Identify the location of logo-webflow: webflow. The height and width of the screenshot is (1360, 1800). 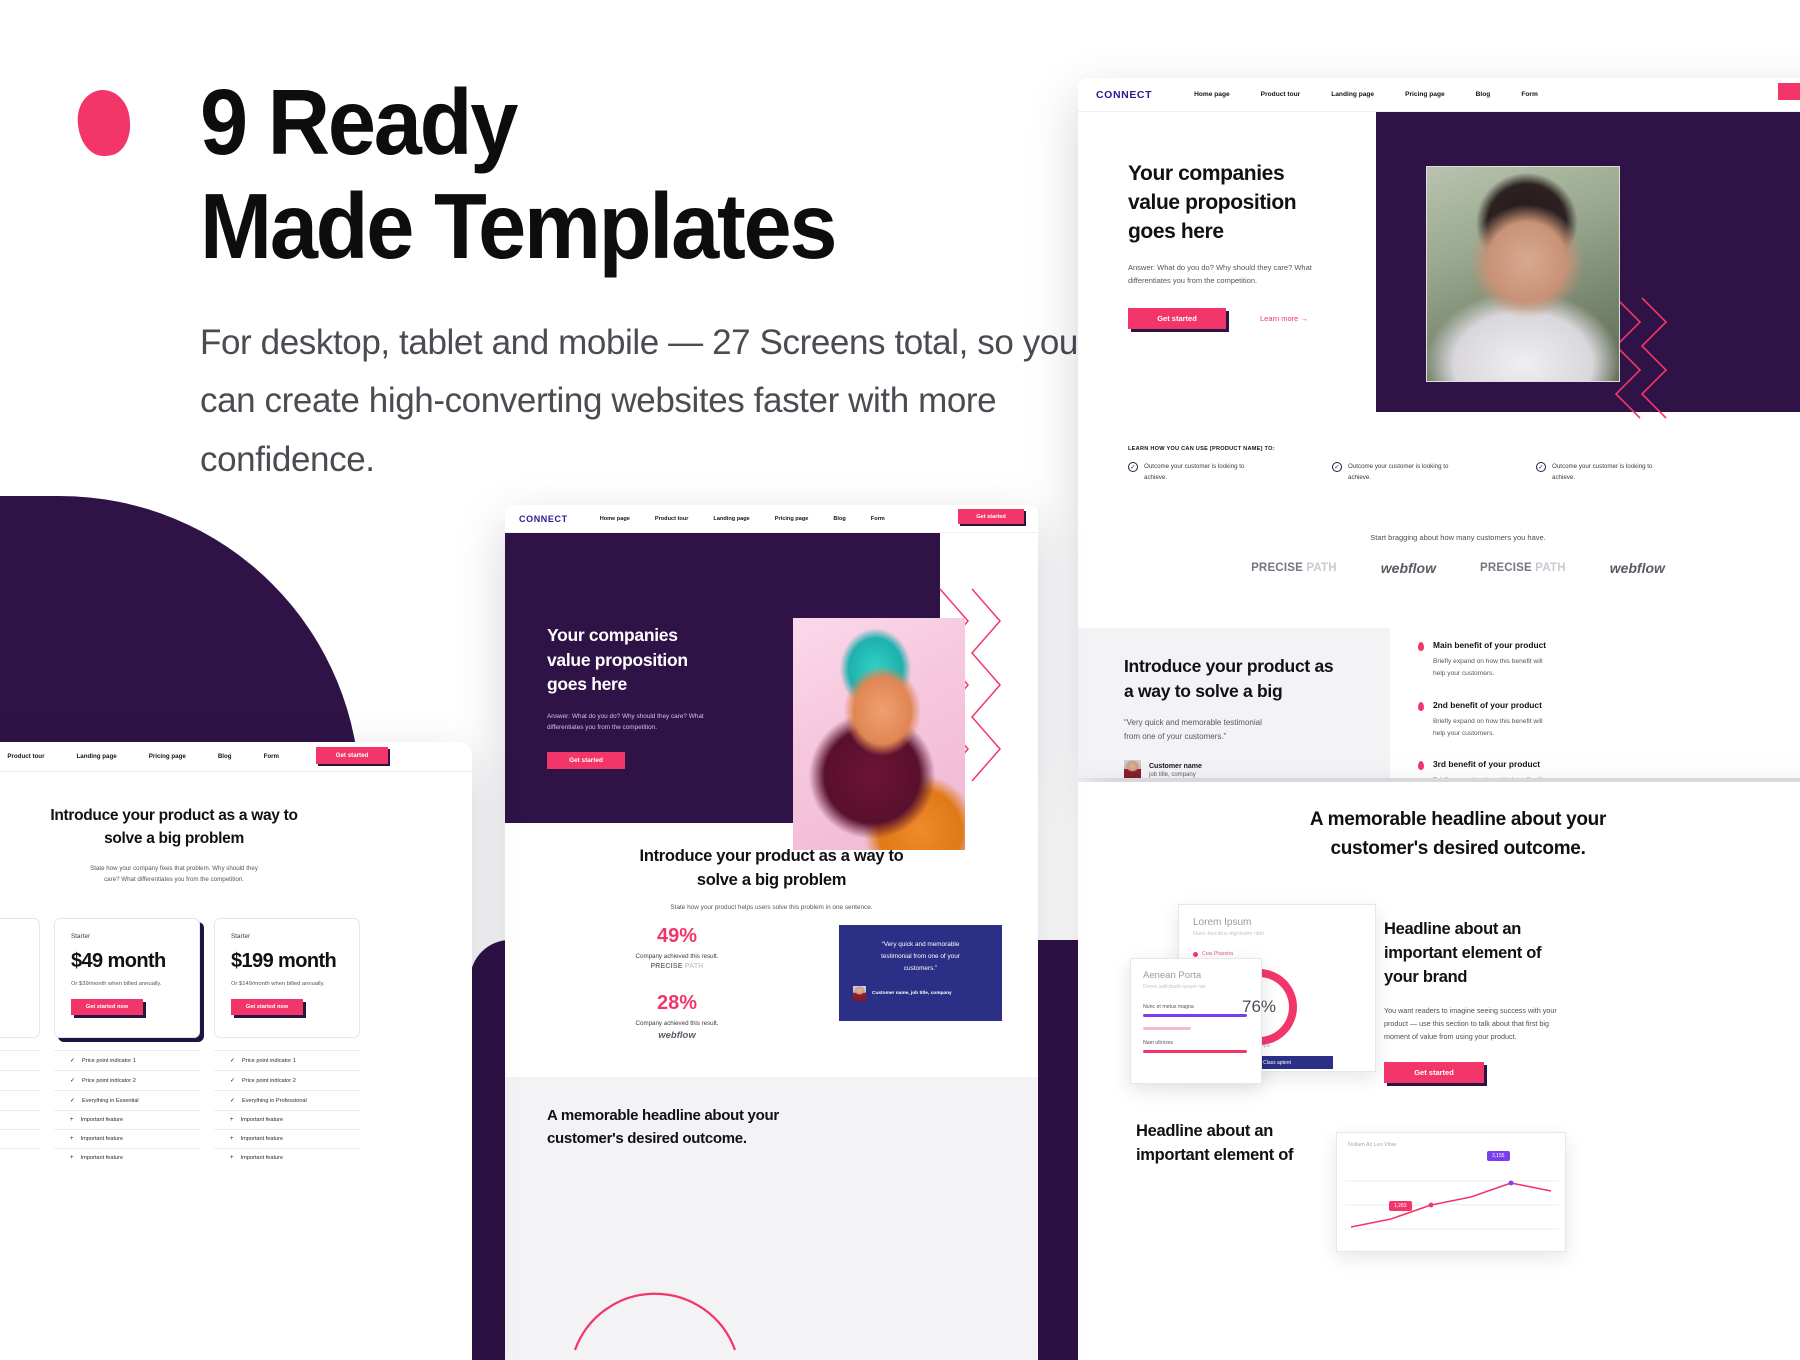
(1637, 568).